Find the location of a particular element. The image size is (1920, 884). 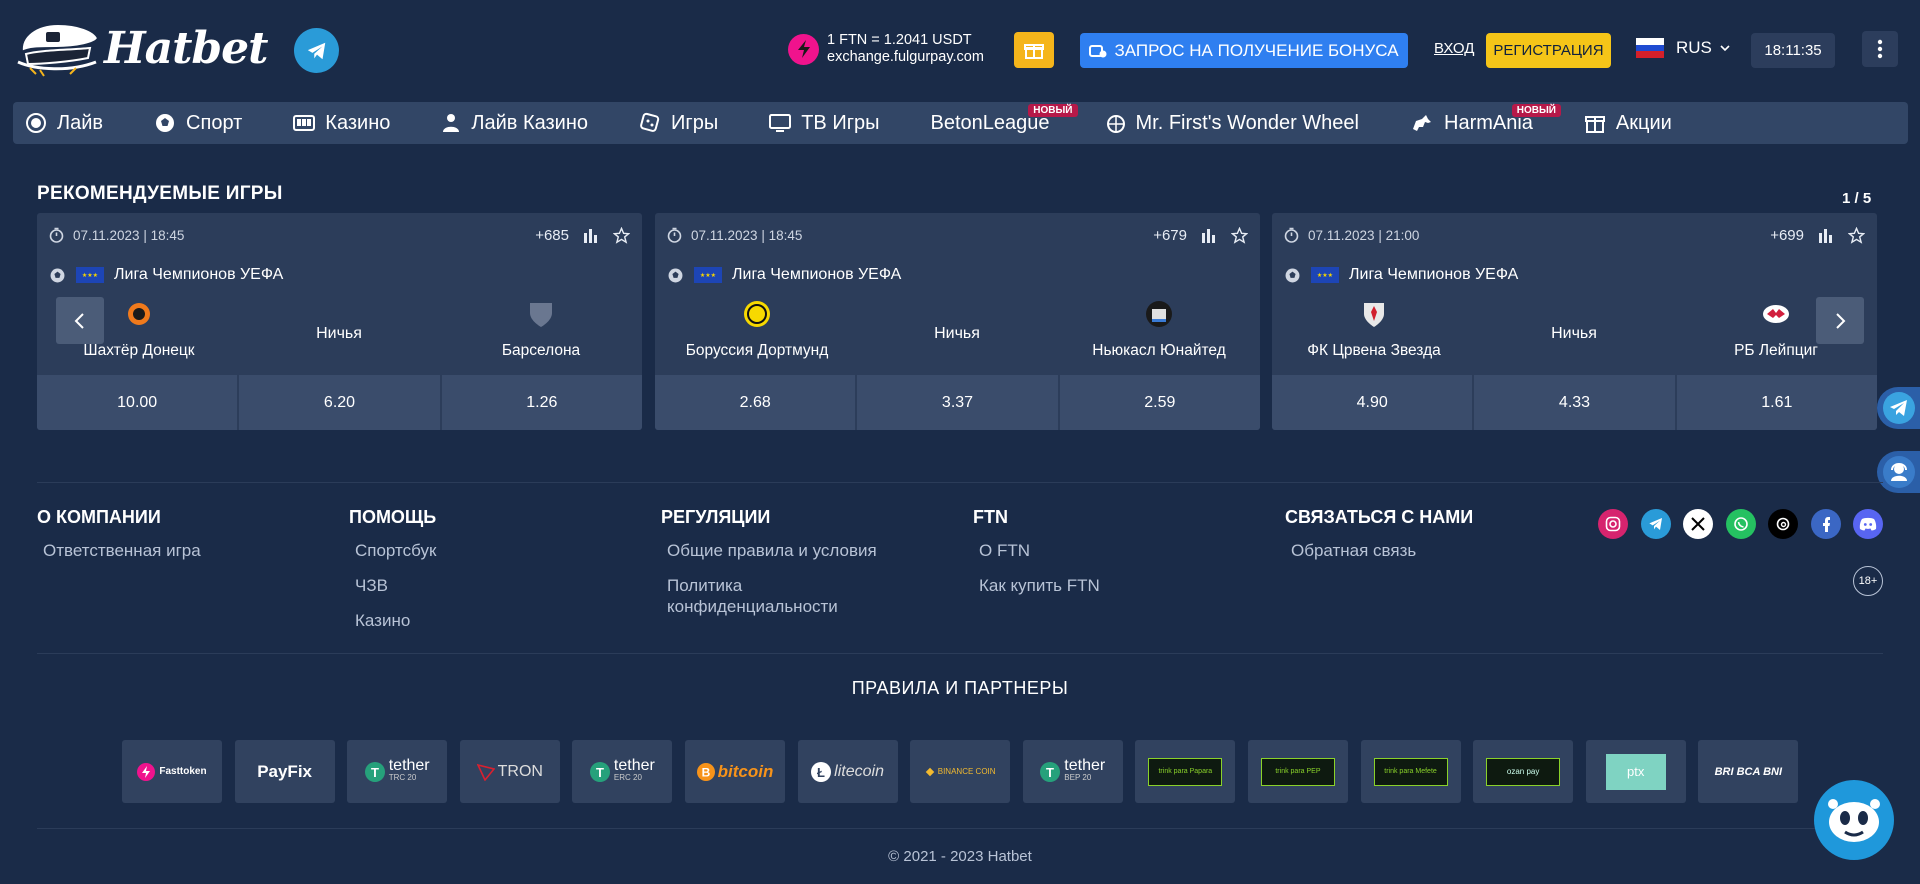

horse-icon is located at coordinates (1422, 123).